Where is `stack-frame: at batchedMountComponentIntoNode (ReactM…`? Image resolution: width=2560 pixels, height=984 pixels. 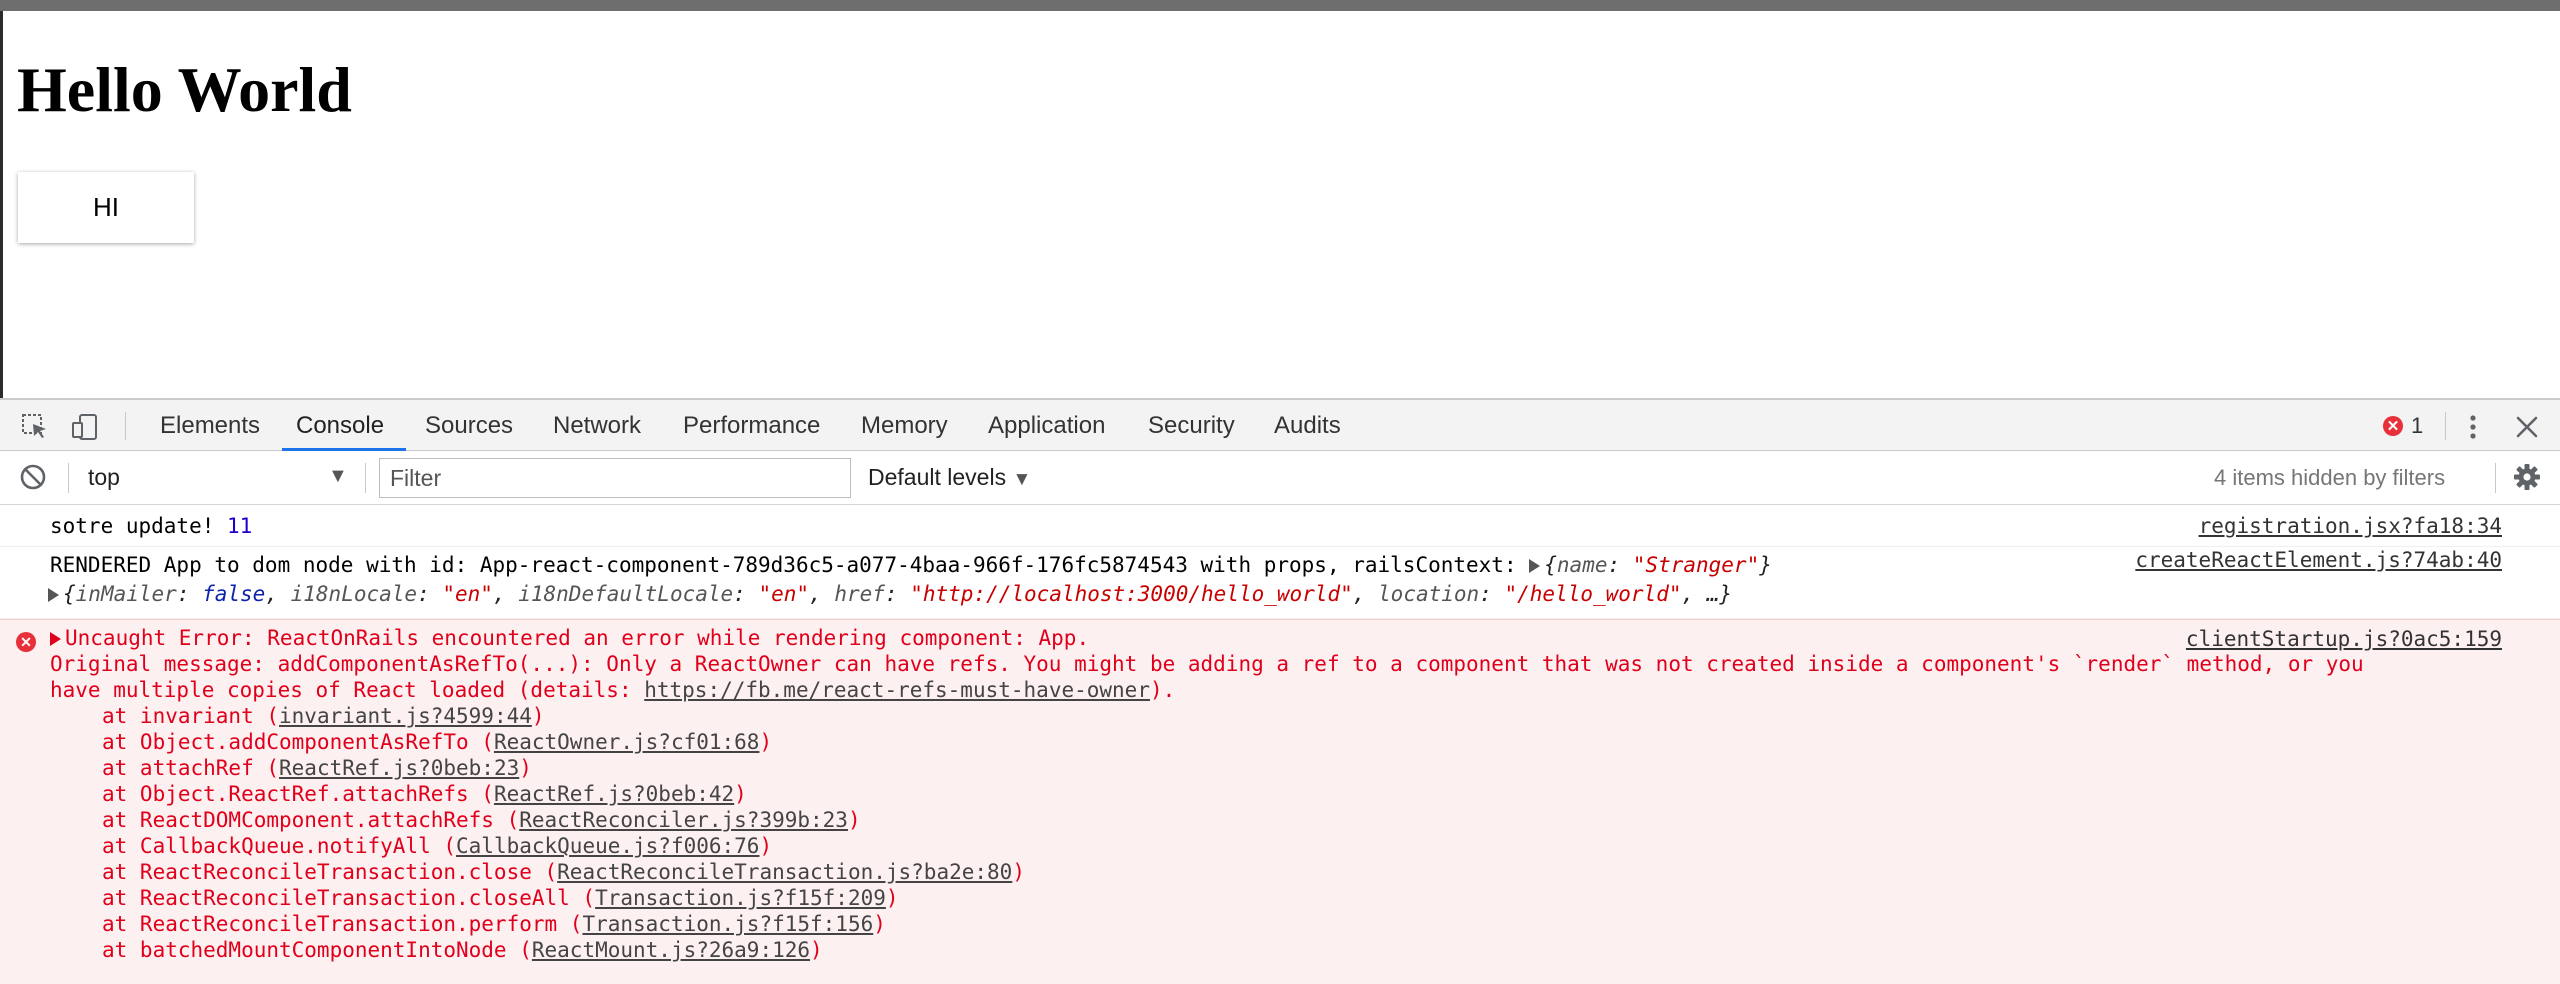 stack-frame: at batchedMountComponentIntoNode (ReactM… is located at coordinates (462, 950).